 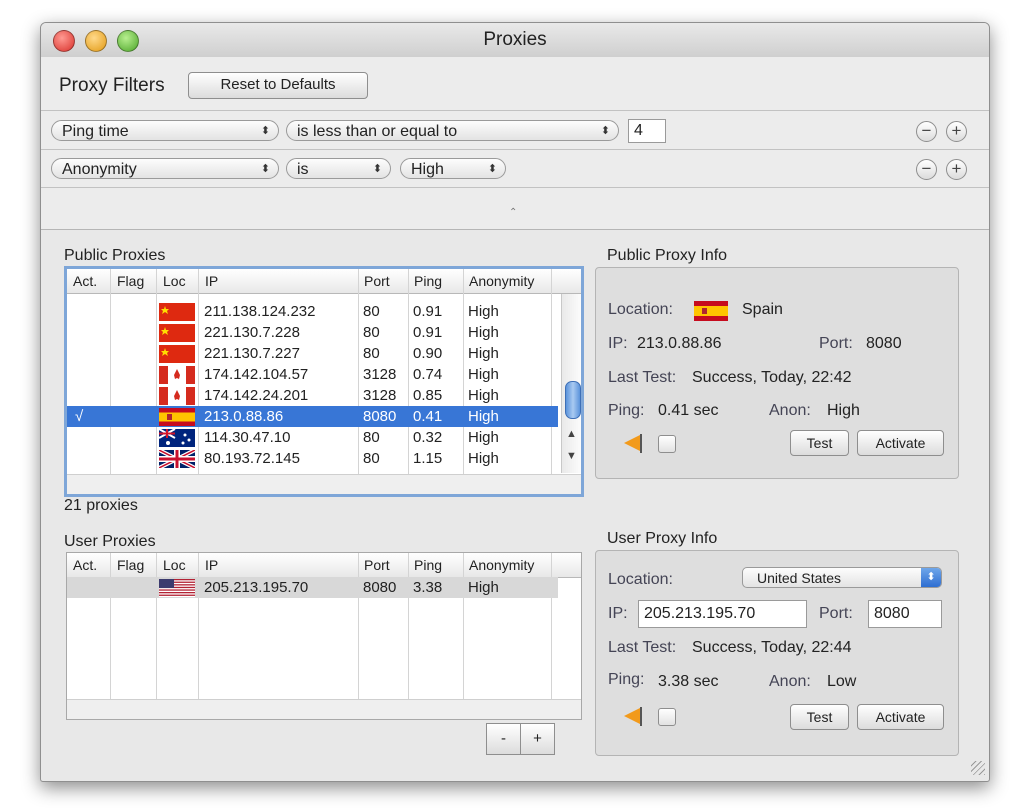 I want to click on port-value: 8080, so click(x=884, y=343).